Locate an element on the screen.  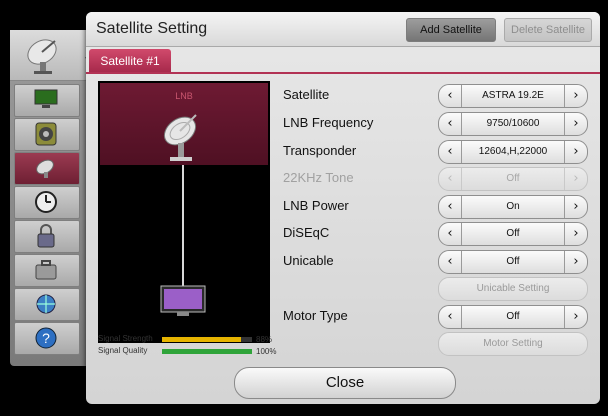
tab-underline is located at coordinates (343, 73).